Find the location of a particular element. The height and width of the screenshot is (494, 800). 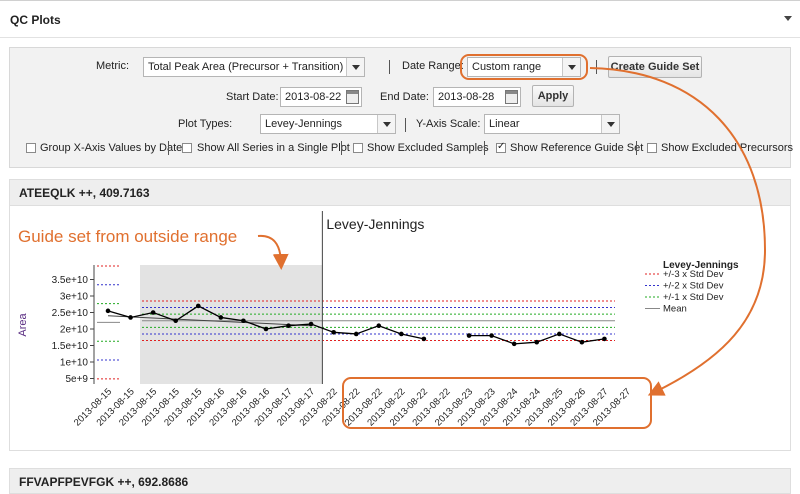

y-tick-label: 1e+10 is located at coordinates (74, 363).